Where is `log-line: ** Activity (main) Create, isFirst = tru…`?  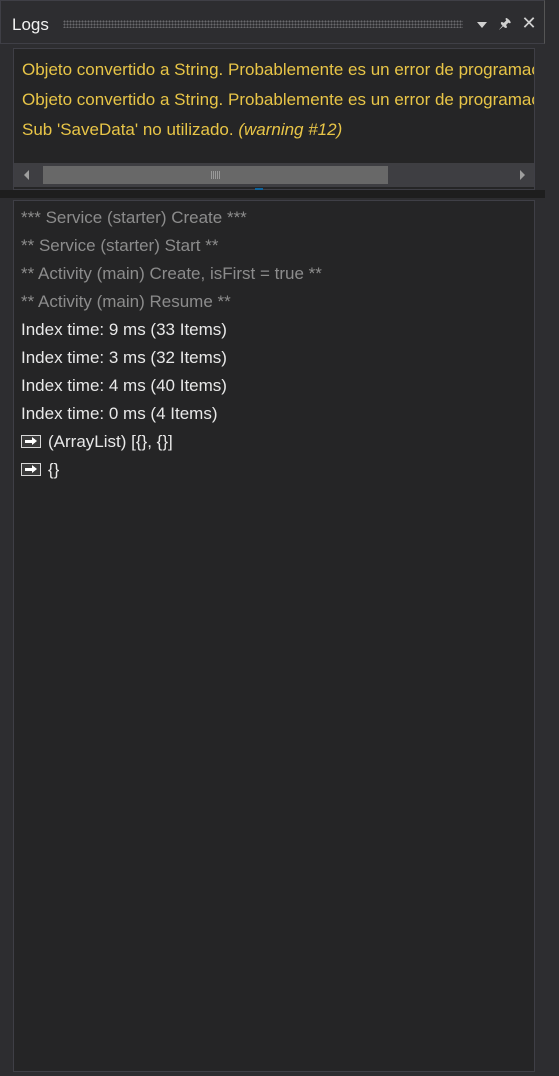 log-line: ** Activity (main) Create, isFirst = tru… is located at coordinates (171, 273).